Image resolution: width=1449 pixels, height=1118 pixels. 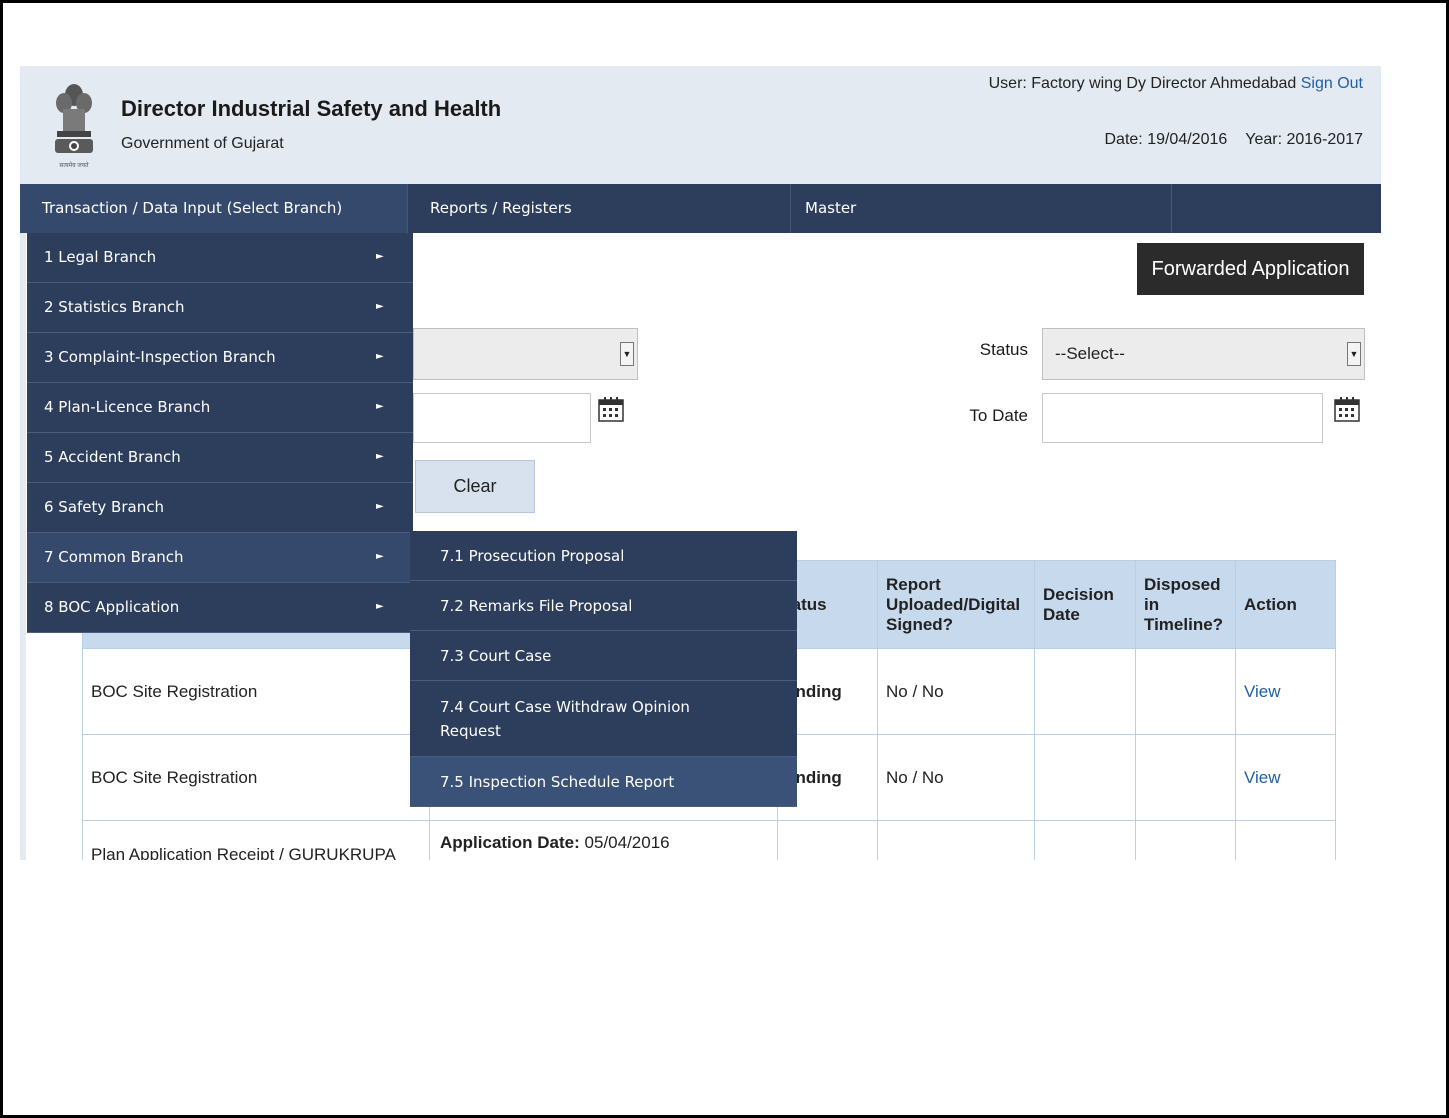 I want to click on col-header-report: Report Uploaded/Digital Signed?, so click(x=956, y=604).